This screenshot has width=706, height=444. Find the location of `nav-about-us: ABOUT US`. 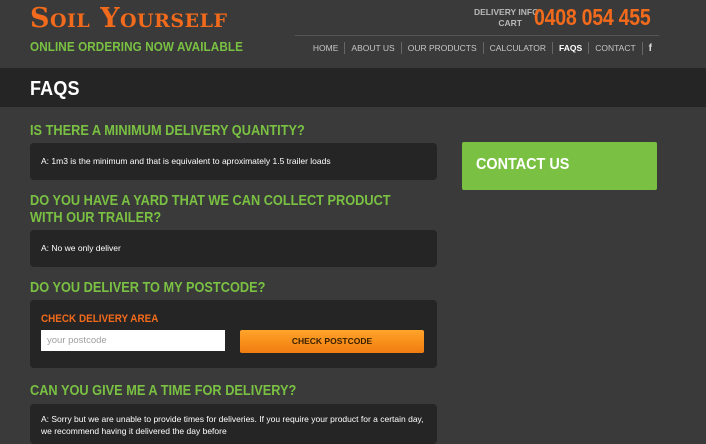

nav-about-us: ABOUT US is located at coordinates (372, 48).